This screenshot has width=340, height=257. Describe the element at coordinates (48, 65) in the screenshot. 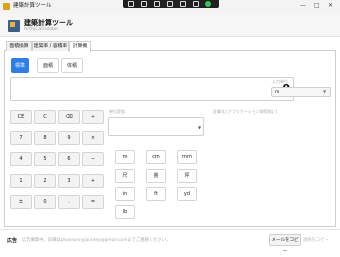

I see `mode-area-button: 面積` at that location.